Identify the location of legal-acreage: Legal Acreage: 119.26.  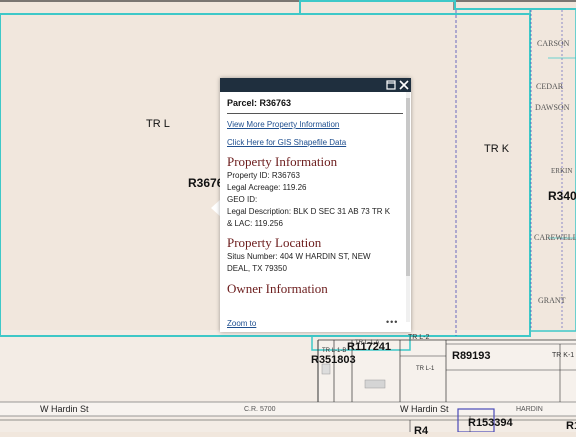
(267, 187).